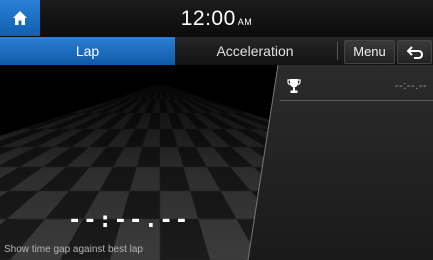 The height and width of the screenshot is (260, 433). I want to click on tab-divider, so click(337, 51).